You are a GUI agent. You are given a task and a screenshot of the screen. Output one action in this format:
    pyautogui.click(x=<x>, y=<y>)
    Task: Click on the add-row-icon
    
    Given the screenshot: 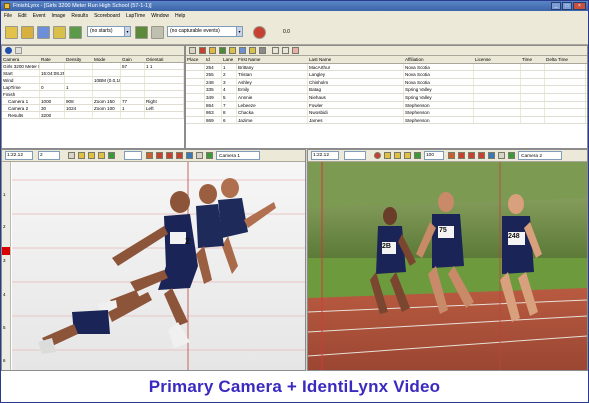 What is the action you would take?
    pyautogui.click(x=275, y=50)
    